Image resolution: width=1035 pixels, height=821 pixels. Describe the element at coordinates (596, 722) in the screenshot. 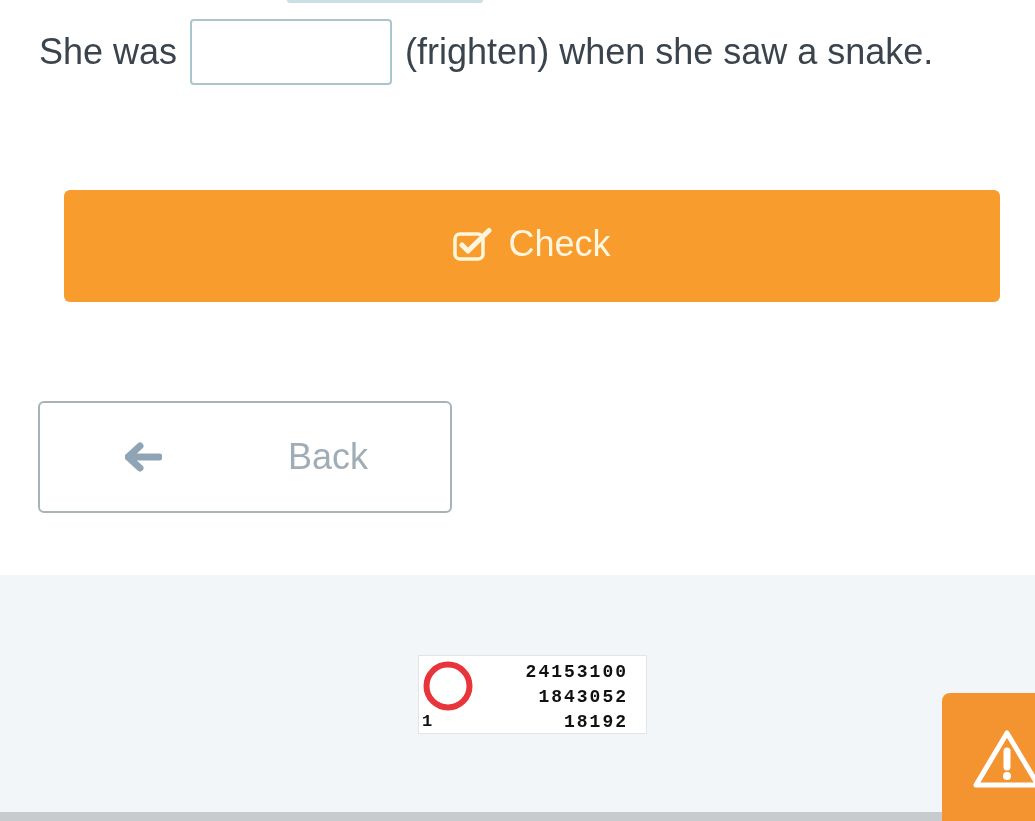

I see `counter-number: 18192` at that location.